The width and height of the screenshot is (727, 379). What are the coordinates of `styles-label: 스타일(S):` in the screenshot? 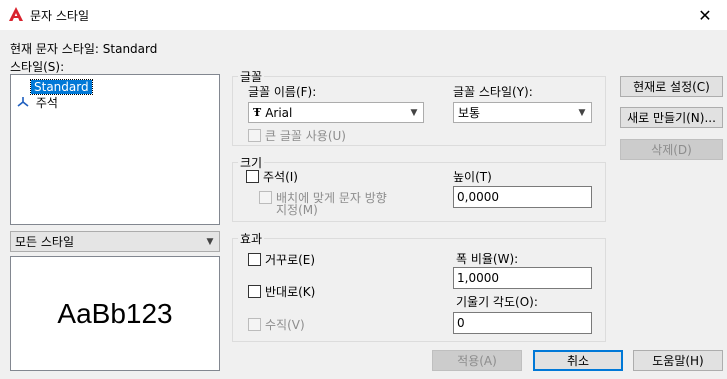 It's located at (37, 67).